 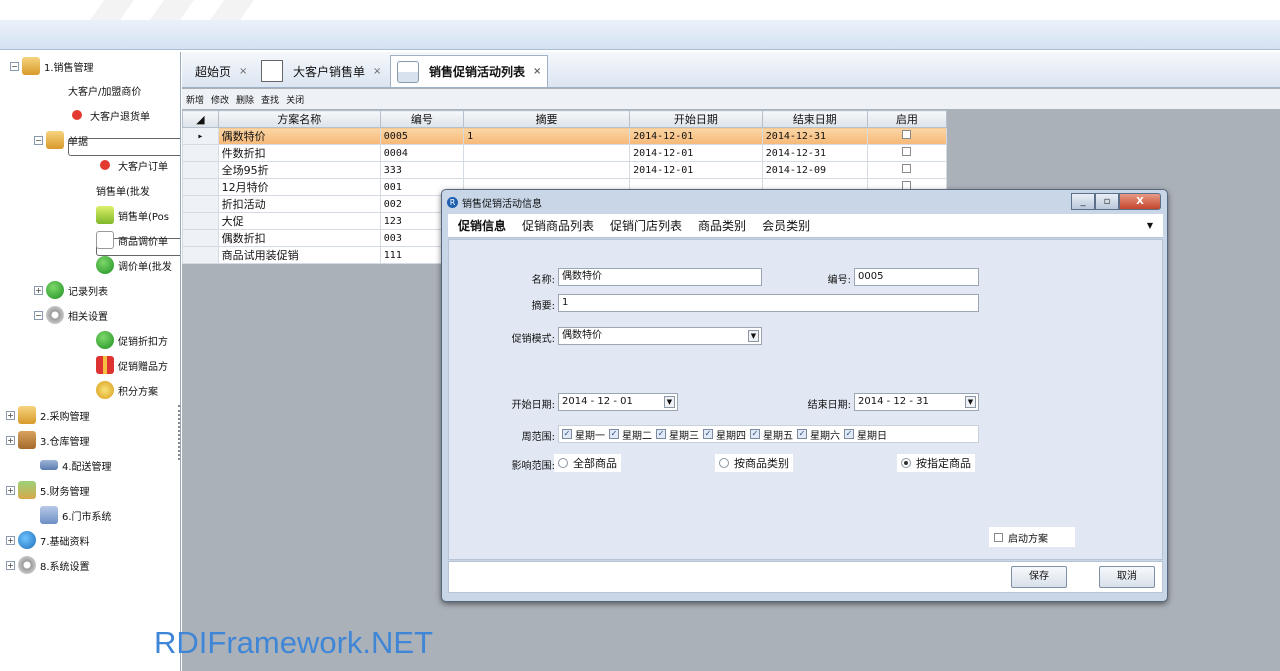 I want to click on tree-item: 销售单(批发, so click(x=138, y=218).